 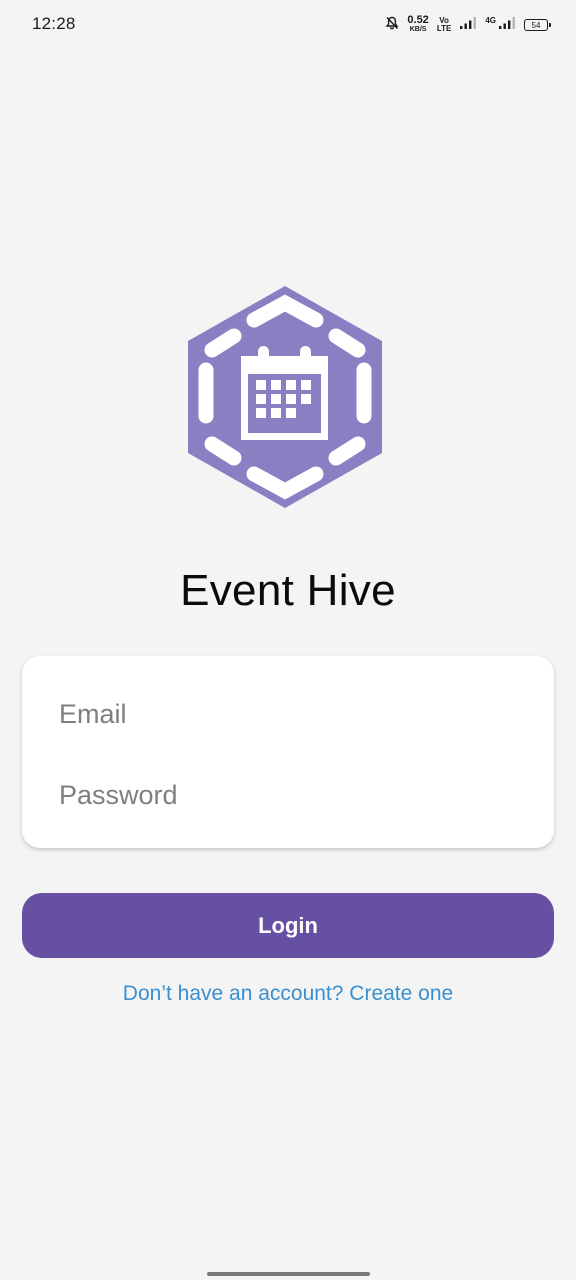 I want to click on network-type: 4G, so click(x=490, y=20).